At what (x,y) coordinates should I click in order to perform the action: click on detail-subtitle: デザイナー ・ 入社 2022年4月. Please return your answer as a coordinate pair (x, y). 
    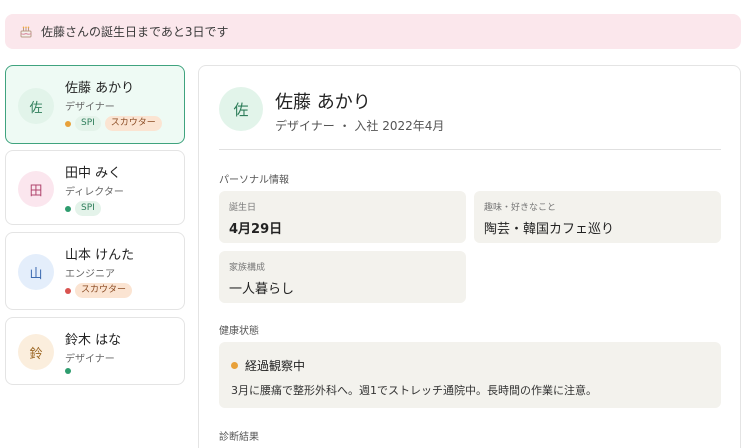
    Looking at the image, I should click on (360, 126).